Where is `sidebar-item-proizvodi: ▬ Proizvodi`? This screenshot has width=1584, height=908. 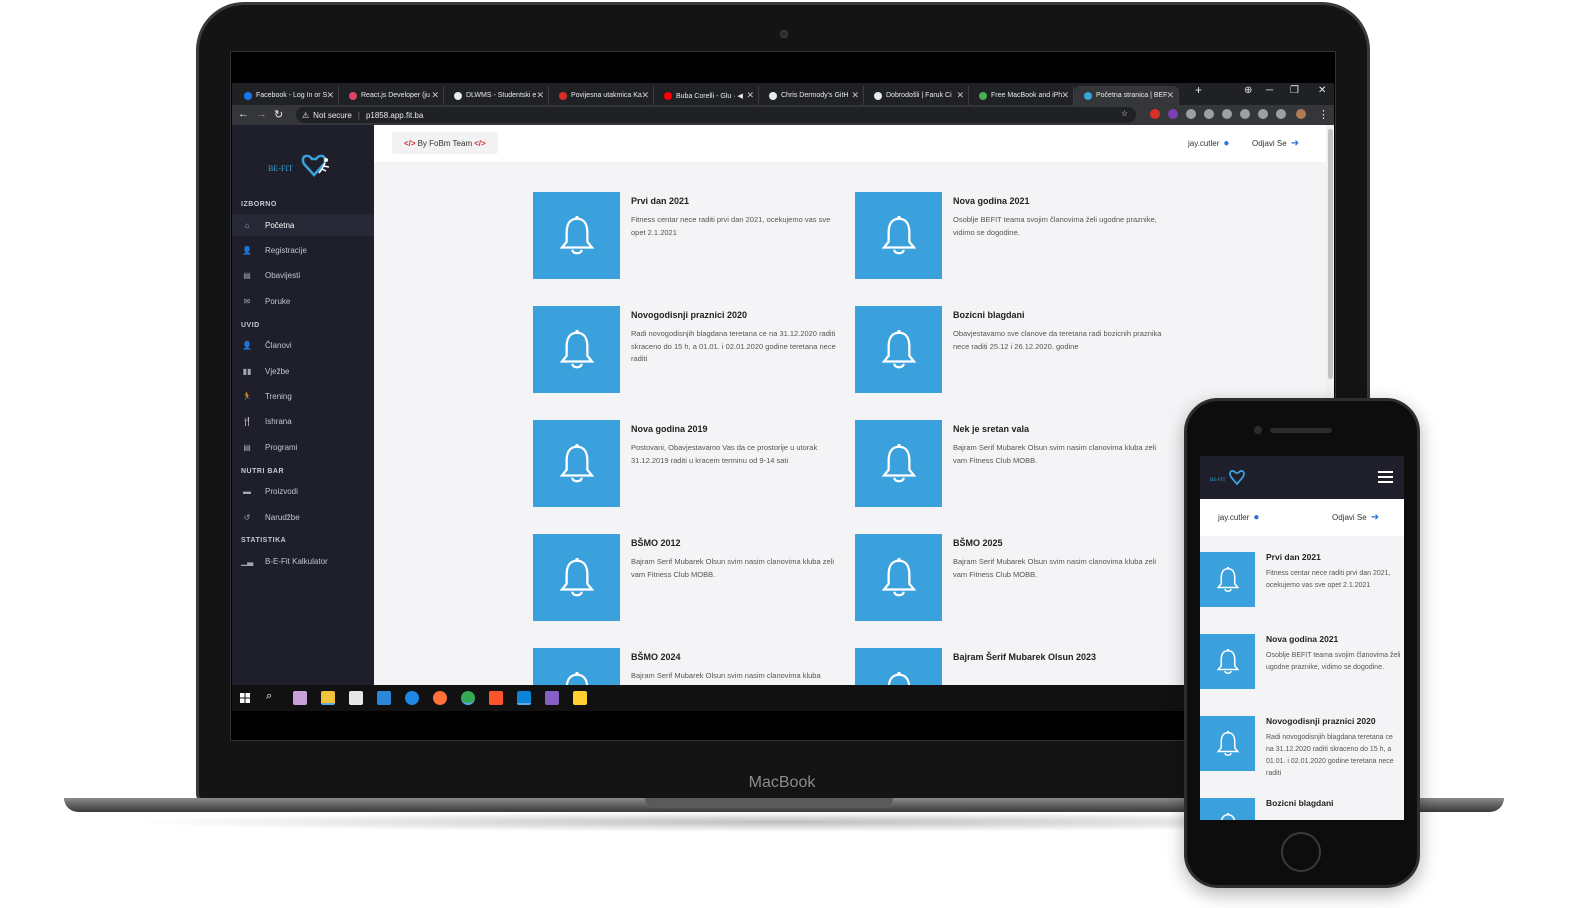 sidebar-item-proizvodi: ▬ Proizvodi is located at coordinates (303, 492).